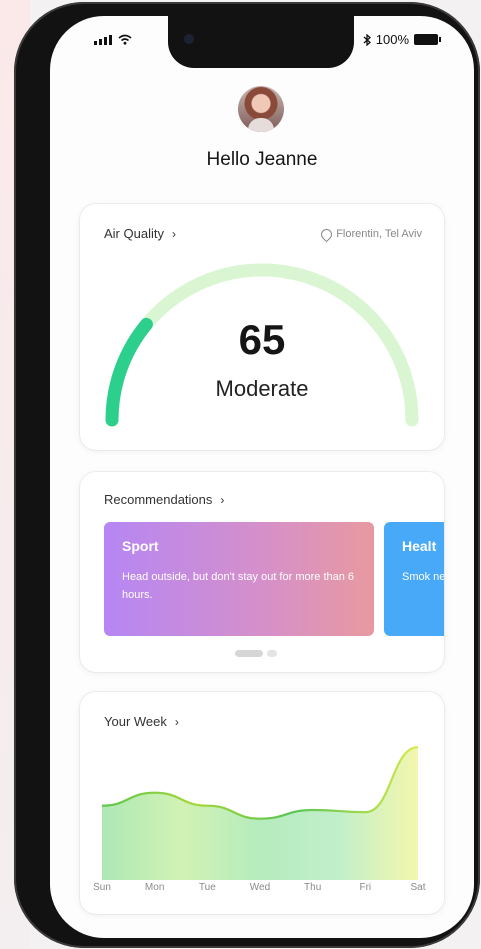 Image resolution: width=481 pixels, height=949 pixels. Describe the element at coordinates (222, 499) in the screenshot. I see `chevron-right-icon: ›` at that location.